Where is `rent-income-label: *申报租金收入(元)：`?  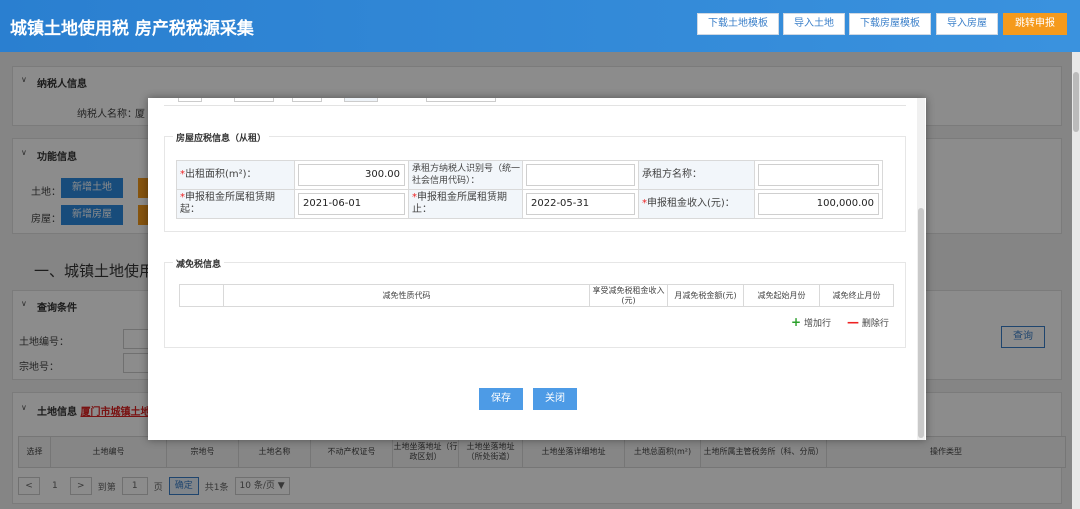
rent-income-label: *申报租金收入(元)： is located at coordinates (696, 204).